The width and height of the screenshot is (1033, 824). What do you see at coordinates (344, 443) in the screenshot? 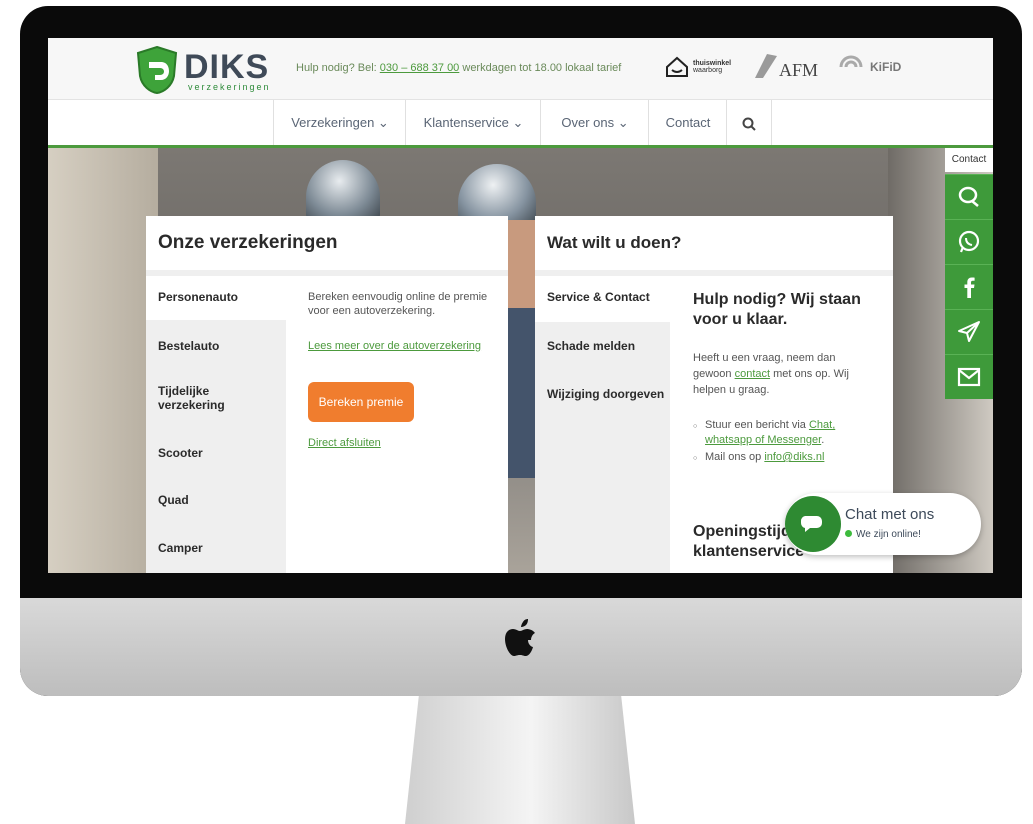
I see `direct-afsluiten-link: Direct afsluiten` at bounding box center [344, 443].